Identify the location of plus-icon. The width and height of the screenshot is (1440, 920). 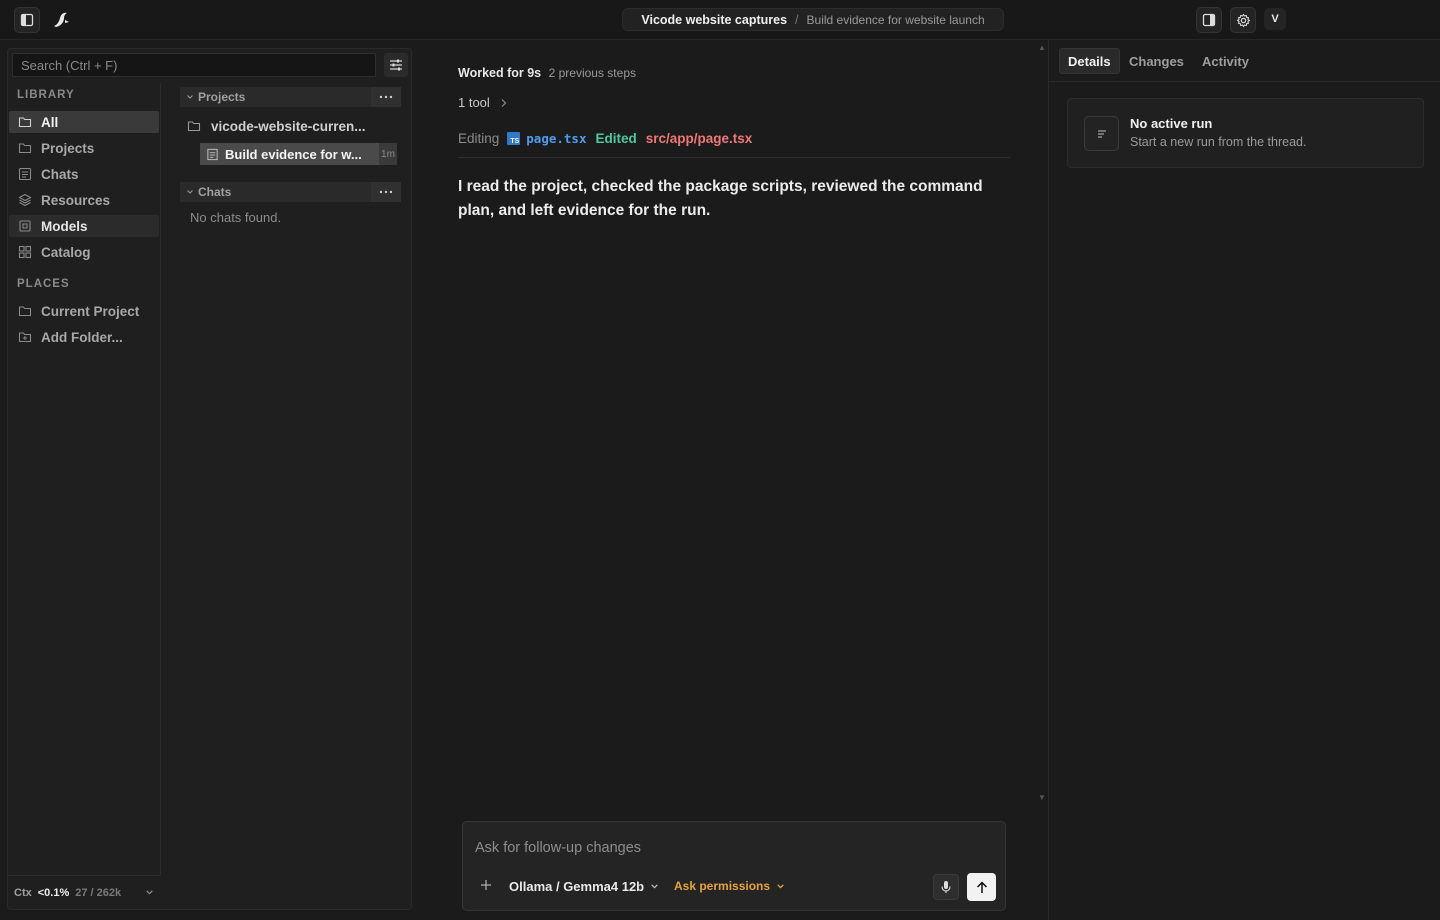
(486, 885).